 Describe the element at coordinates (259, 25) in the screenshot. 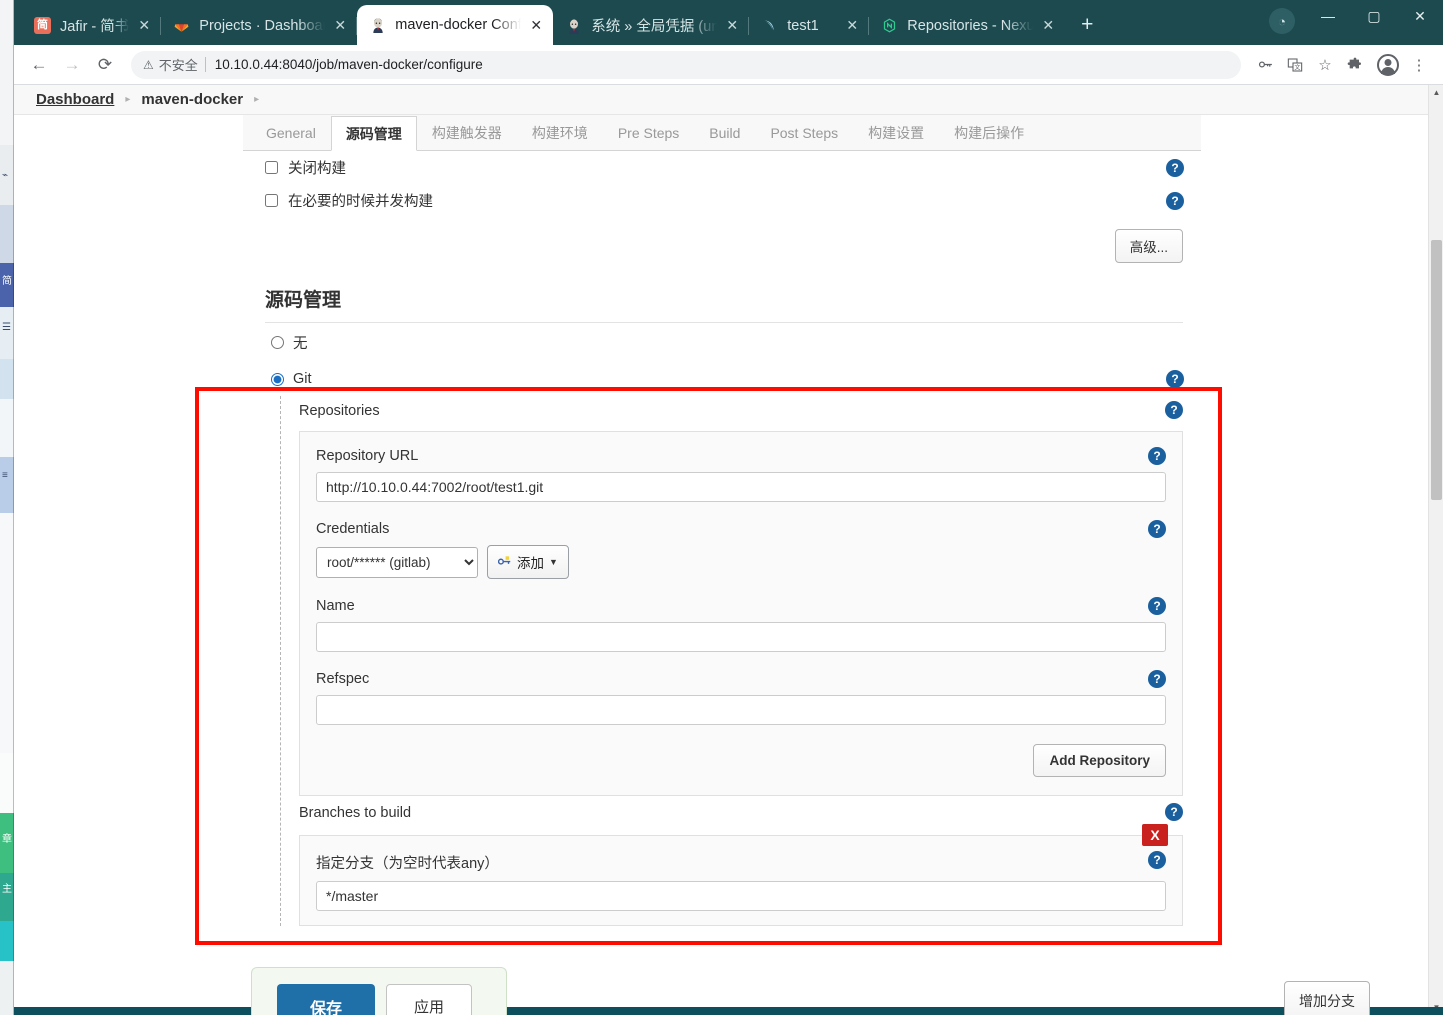

I see `browser-tab-gitlab-projects: Projects · Dashboard · ✕` at that location.